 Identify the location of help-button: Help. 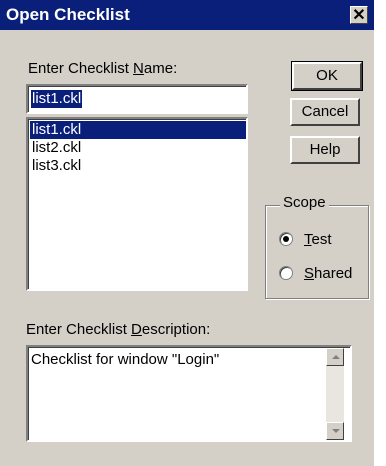
(325, 150).